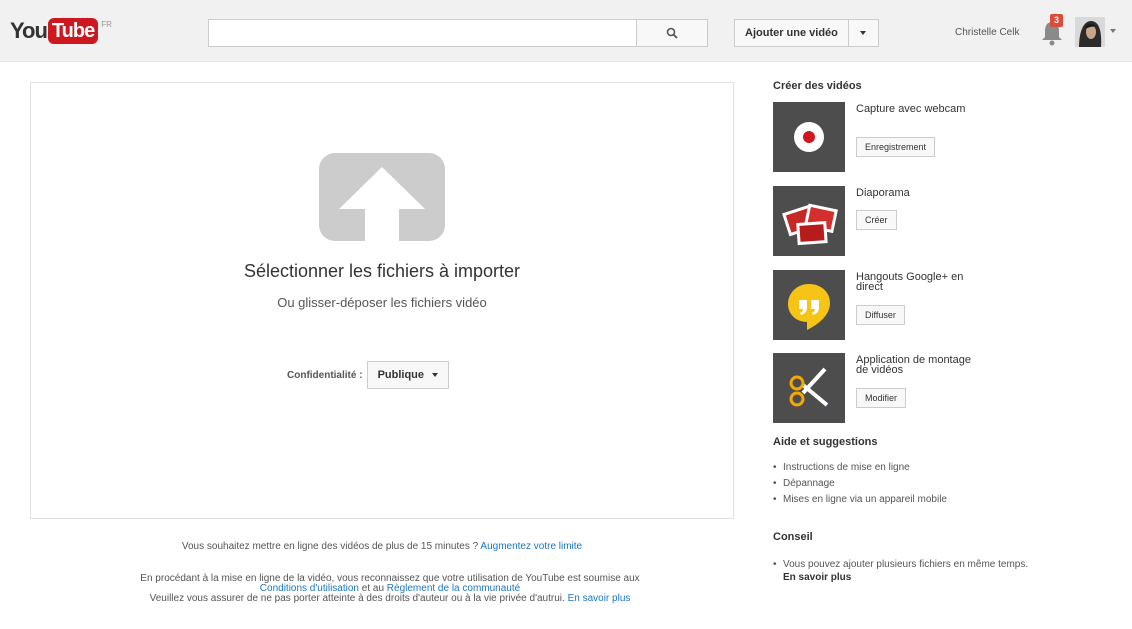 The image size is (1132, 629). I want to click on webcam-thumbnail, so click(809, 137).